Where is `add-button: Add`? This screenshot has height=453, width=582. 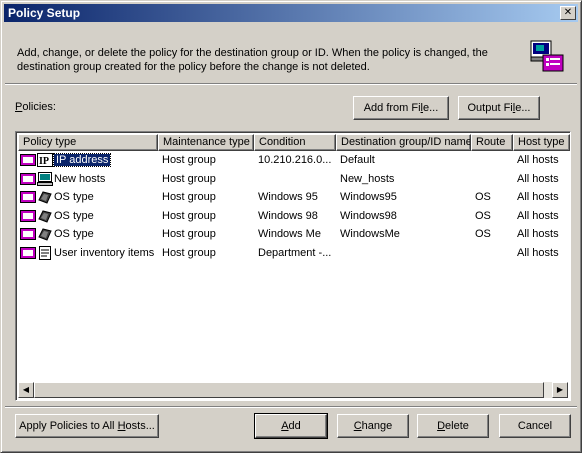
add-button: Add is located at coordinates (291, 426).